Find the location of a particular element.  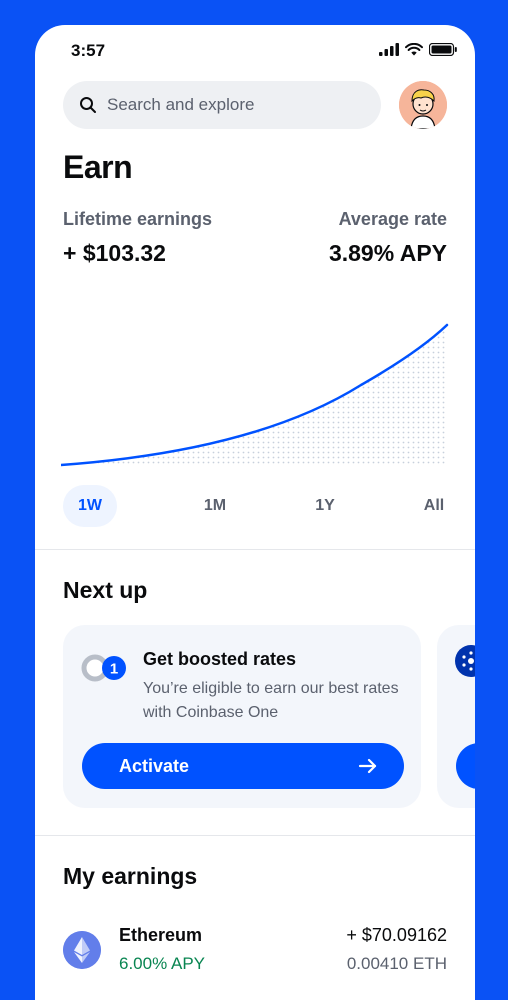

avatar-illustration is located at coordinates (423, 105).